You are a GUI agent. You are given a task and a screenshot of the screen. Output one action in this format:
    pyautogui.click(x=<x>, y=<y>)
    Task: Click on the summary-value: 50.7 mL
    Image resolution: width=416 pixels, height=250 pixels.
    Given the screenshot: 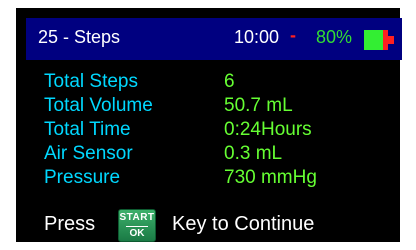 What is the action you would take?
    pyautogui.click(x=258, y=105)
    